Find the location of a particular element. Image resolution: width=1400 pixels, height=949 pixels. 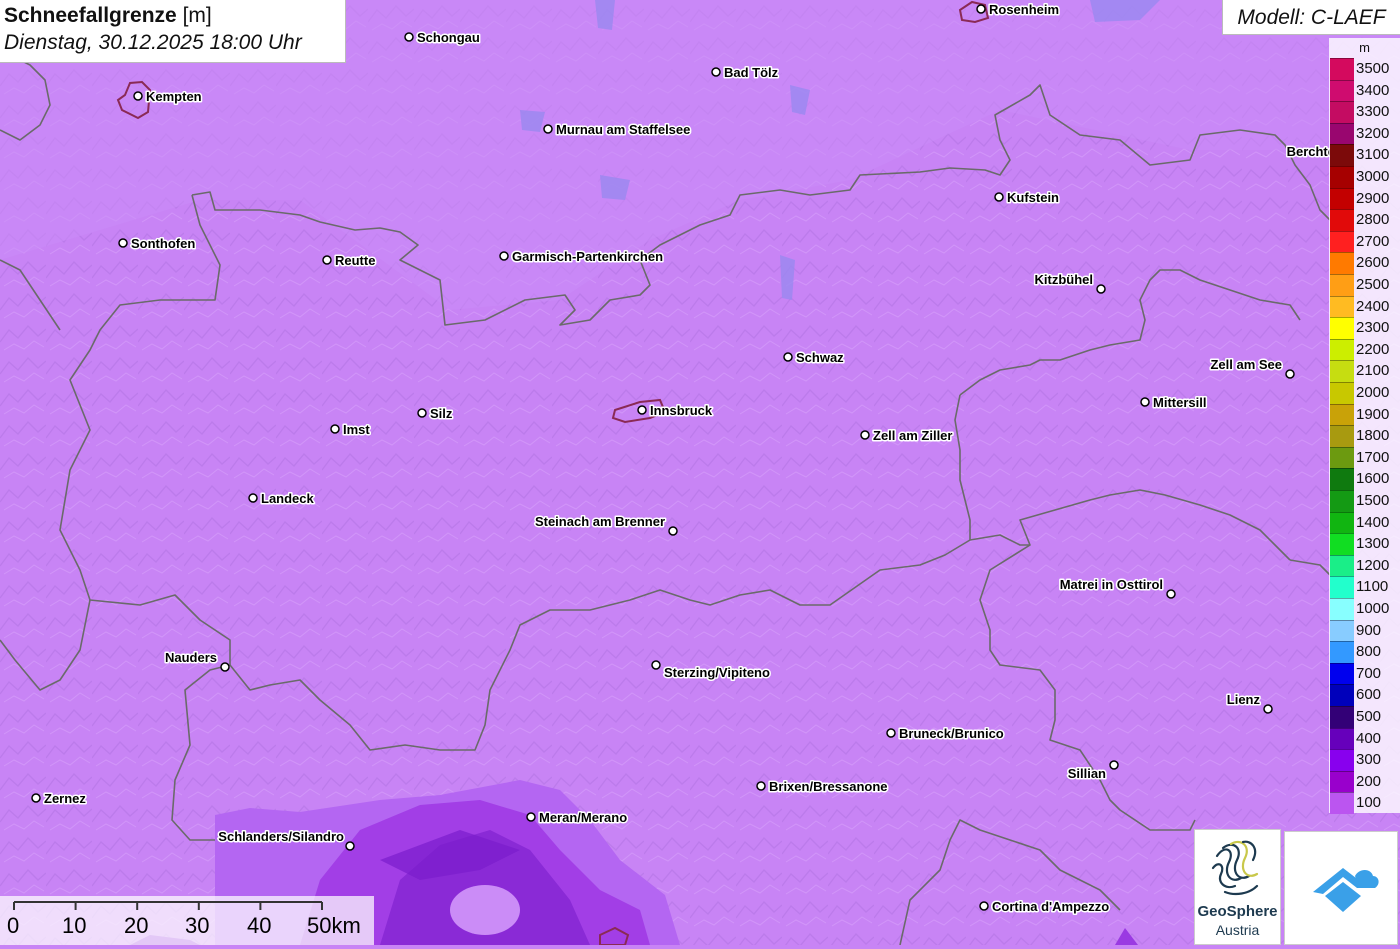

legend-label: 2700 is located at coordinates (1373, 241).